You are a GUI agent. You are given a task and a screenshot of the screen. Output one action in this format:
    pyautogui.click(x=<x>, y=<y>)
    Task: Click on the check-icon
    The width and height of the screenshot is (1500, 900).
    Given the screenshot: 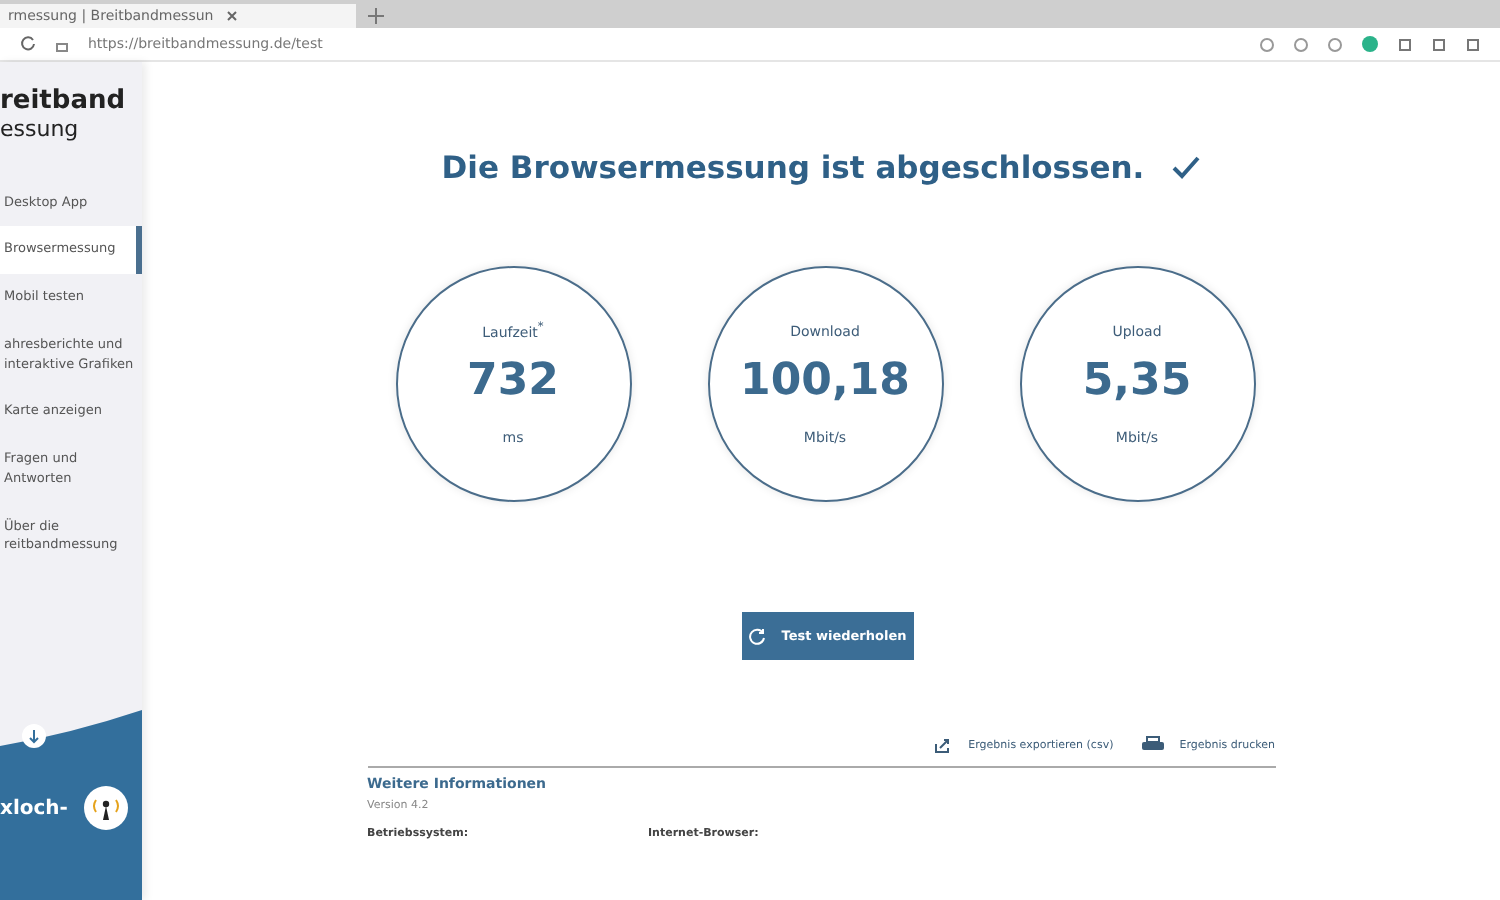 What is the action you would take?
    pyautogui.click(x=1186, y=168)
    